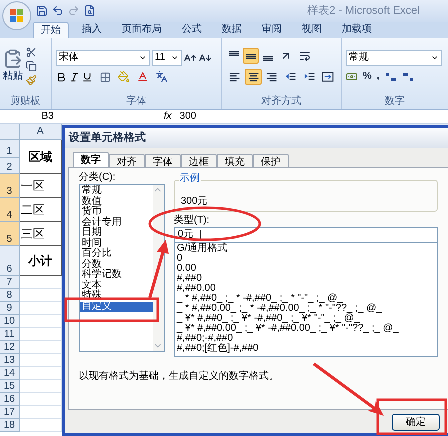 This screenshot has height=436, width=448. What do you see at coordinates (116, 254) in the screenshot?
I see `category-item: 百分比` at bounding box center [116, 254].